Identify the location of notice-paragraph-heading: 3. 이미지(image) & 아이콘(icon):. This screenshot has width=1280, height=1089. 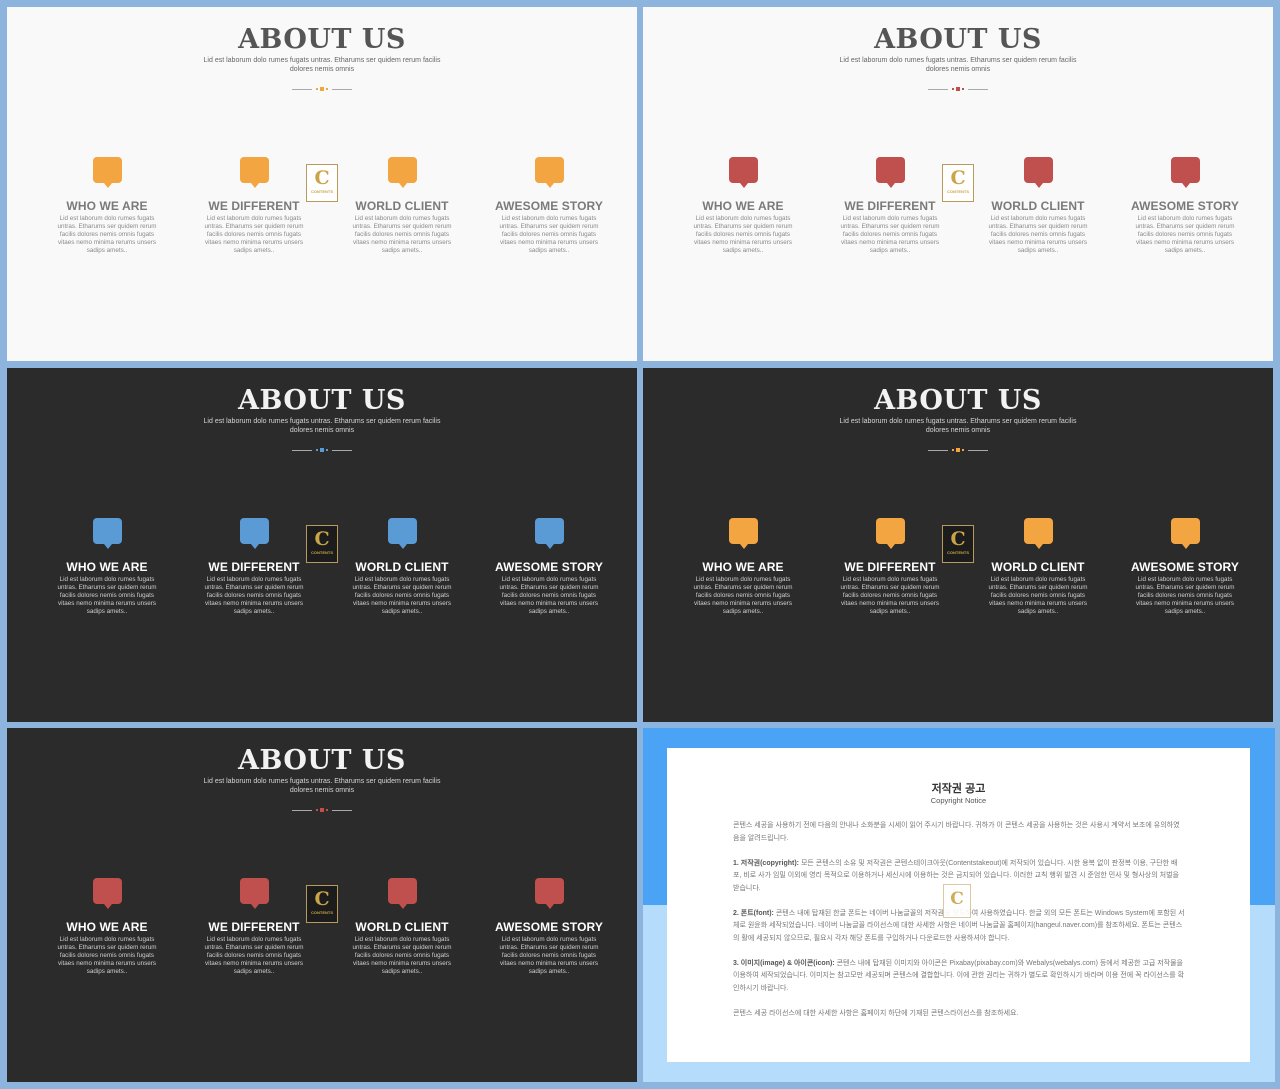
(784, 963).